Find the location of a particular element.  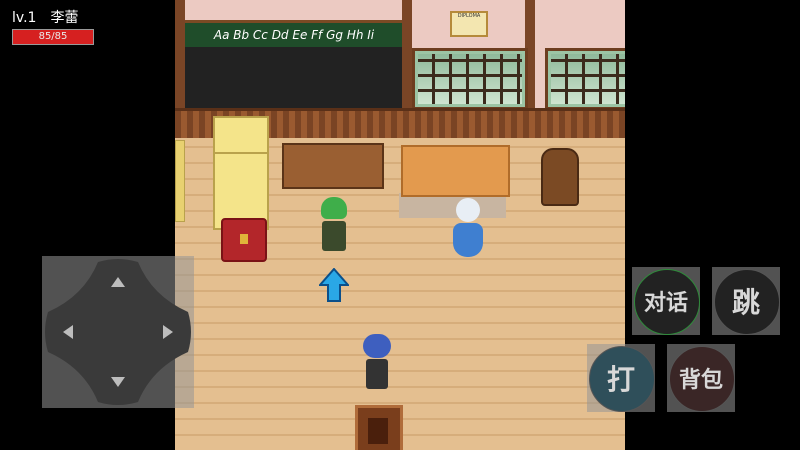

bag-button: 背包 is located at coordinates (701, 378).